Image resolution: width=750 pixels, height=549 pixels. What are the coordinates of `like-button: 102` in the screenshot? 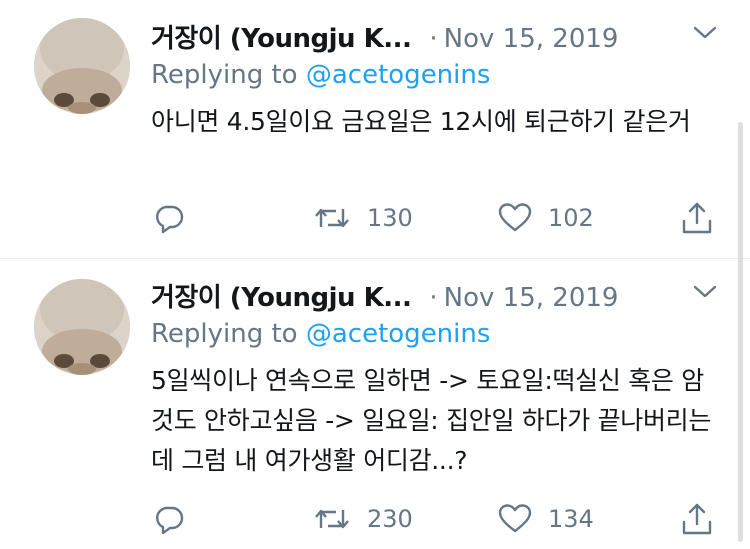 It's located at (546, 218).